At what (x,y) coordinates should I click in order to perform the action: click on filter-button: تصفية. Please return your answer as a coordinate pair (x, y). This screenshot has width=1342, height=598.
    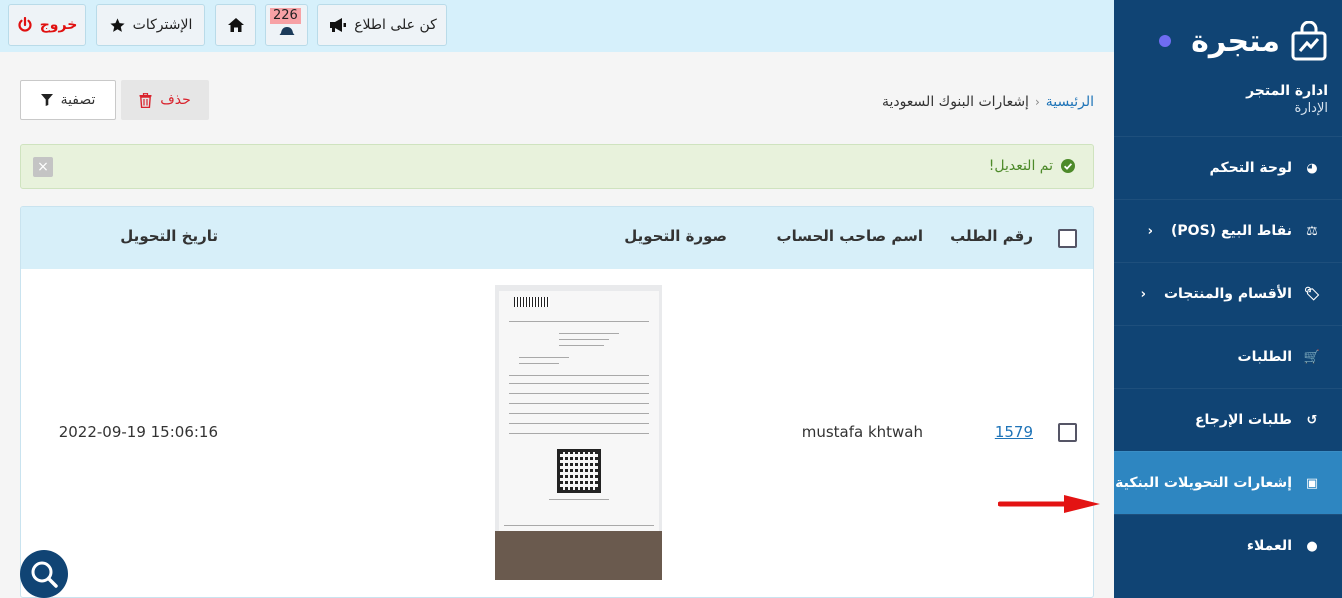
    Looking at the image, I should click on (68, 100).